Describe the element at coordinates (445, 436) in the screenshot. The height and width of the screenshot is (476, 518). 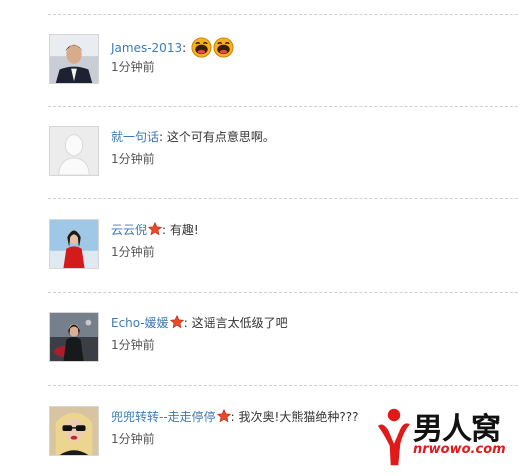
I see `site-watermark: 男人窝 nrwowo.com` at that location.